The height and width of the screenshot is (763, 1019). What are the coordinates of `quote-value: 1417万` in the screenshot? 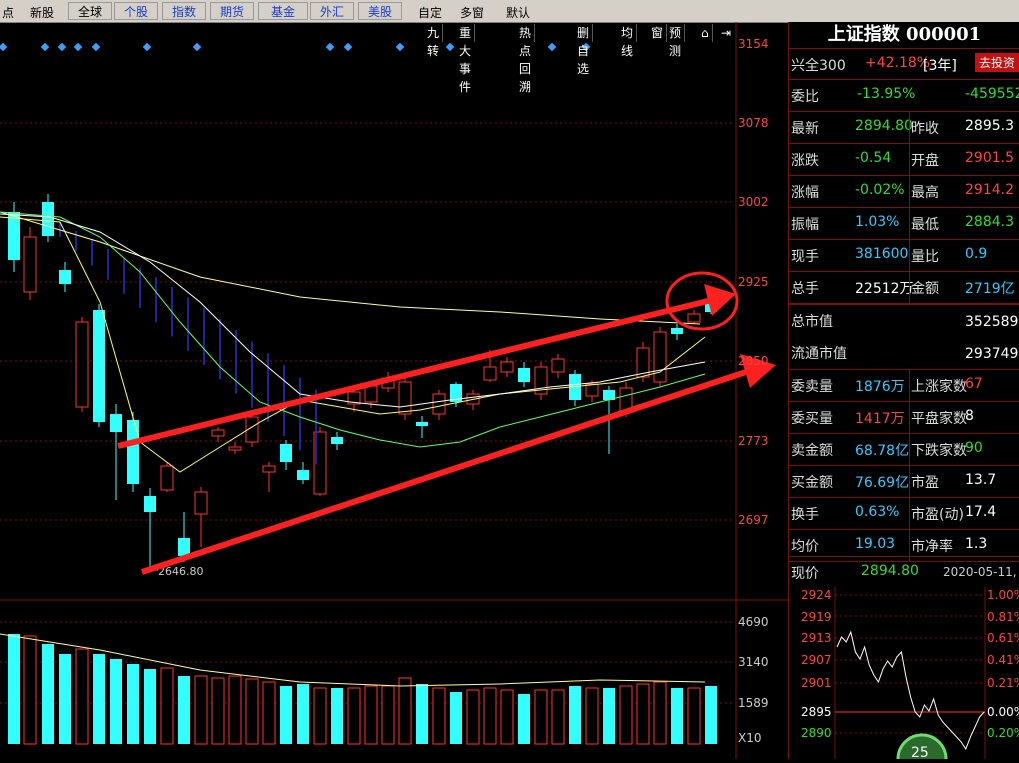 It's located at (880, 419).